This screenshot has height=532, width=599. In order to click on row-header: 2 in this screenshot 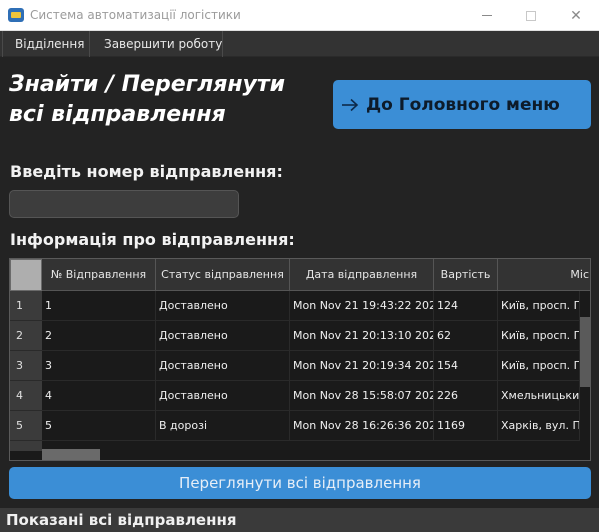, I will do `click(26, 336)`.